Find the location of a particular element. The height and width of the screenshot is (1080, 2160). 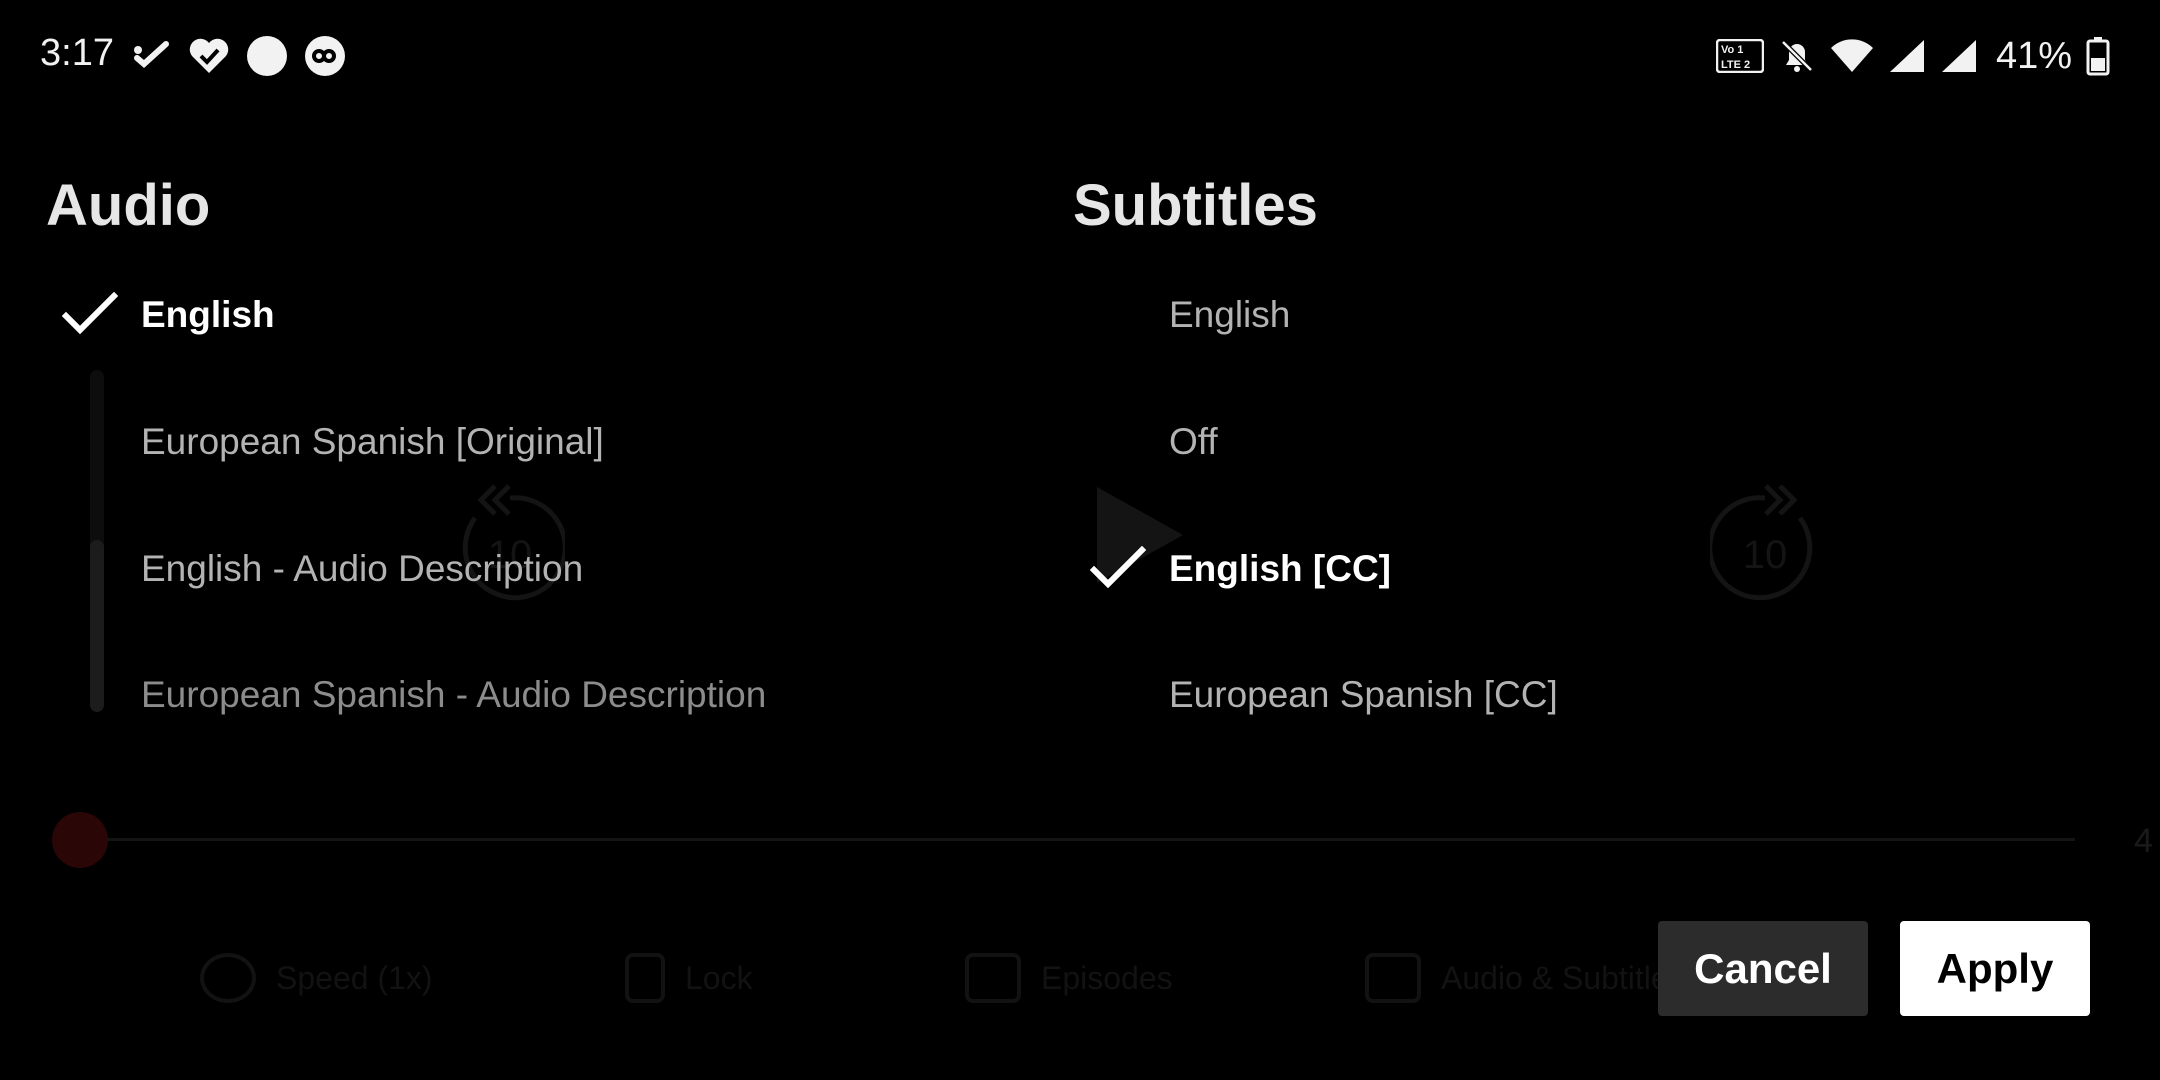

audio-option-label: European Spanish - Audio Description is located at coordinates (454, 694).